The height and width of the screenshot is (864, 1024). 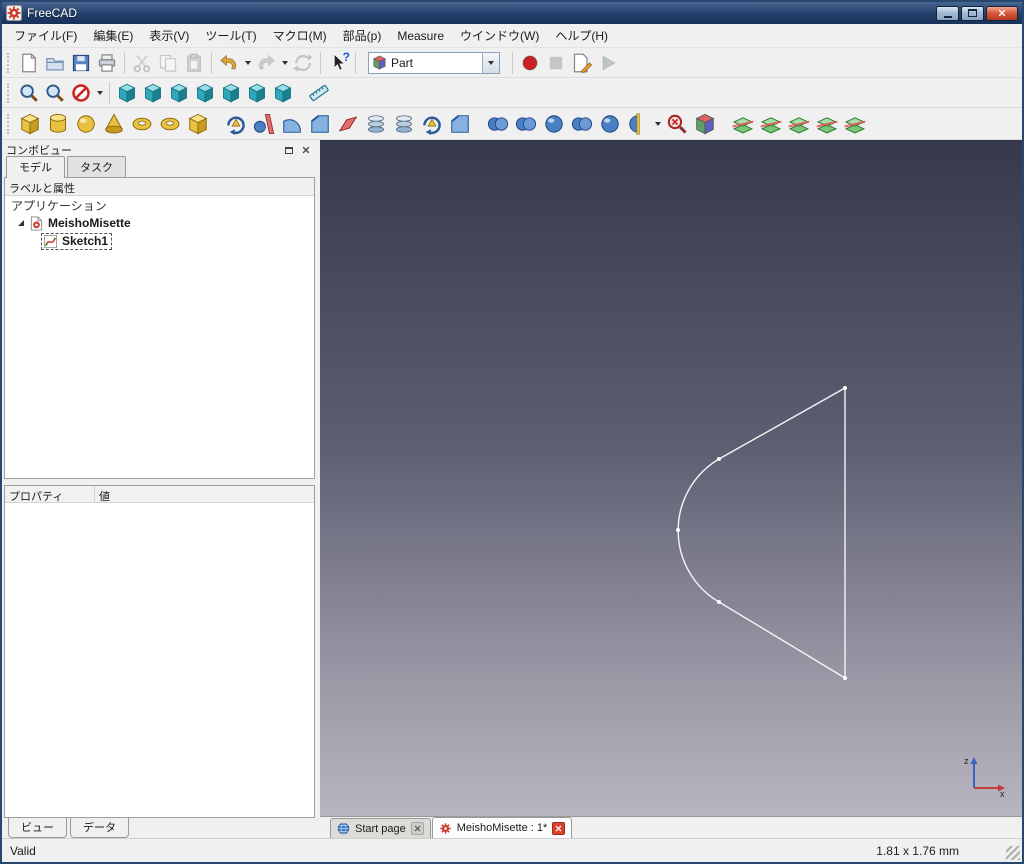 I want to click on macro-edit-icon, so click(x=582, y=63).